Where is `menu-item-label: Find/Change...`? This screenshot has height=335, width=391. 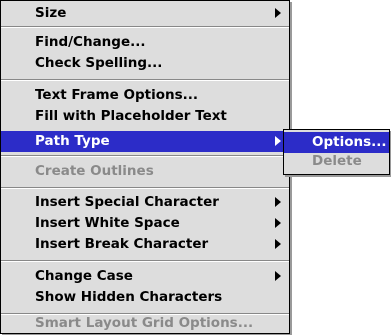
menu-item-label: Find/Change... is located at coordinates (90, 42).